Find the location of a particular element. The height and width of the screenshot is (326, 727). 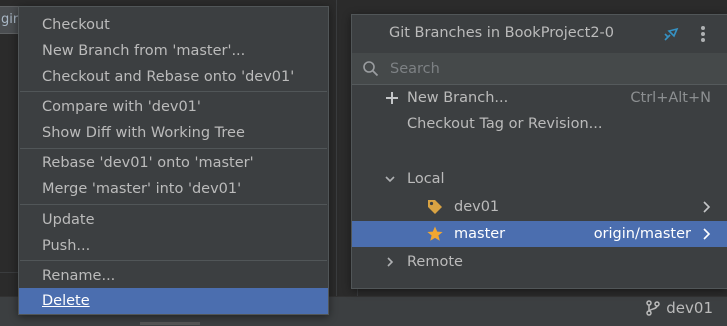

menu-item-merge: Merge 'master' into 'dev01' is located at coordinates (173, 189).